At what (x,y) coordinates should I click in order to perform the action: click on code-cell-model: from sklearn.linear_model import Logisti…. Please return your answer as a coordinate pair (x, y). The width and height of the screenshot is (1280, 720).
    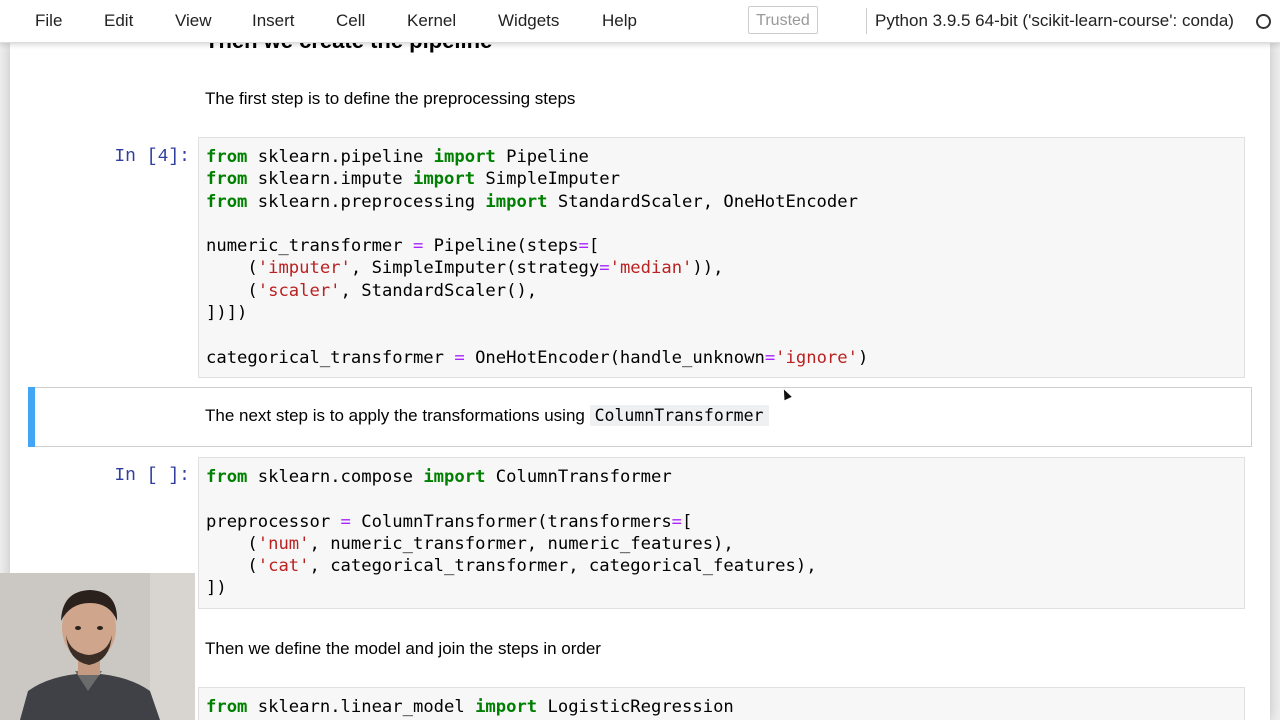
    Looking at the image, I should click on (721, 703).